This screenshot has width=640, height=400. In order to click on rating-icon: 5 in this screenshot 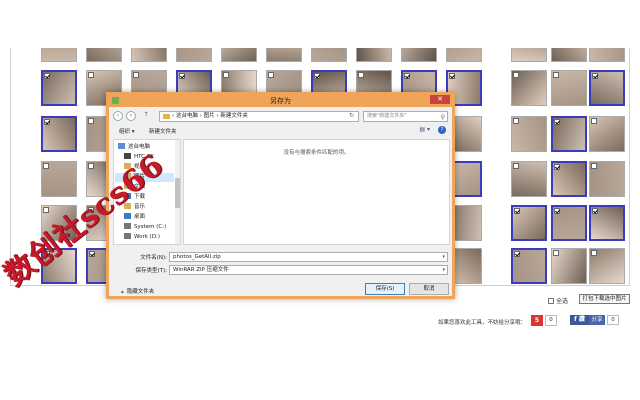, I will do `click(537, 320)`.